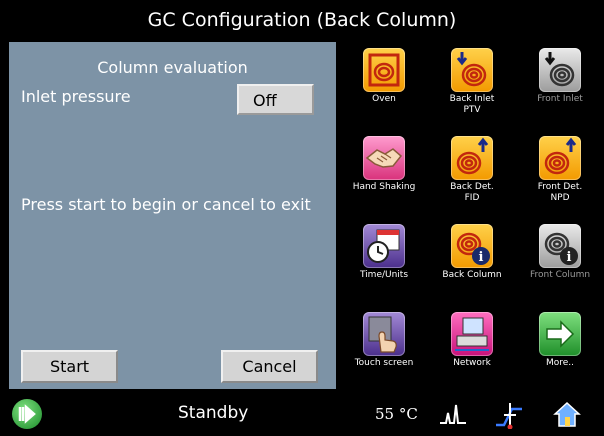 The image size is (604, 436). What do you see at coordinates (302, 20) in the screenshot?
I see `window-title: GC Configuration (Back Column)` at bounding box center [302, 20].